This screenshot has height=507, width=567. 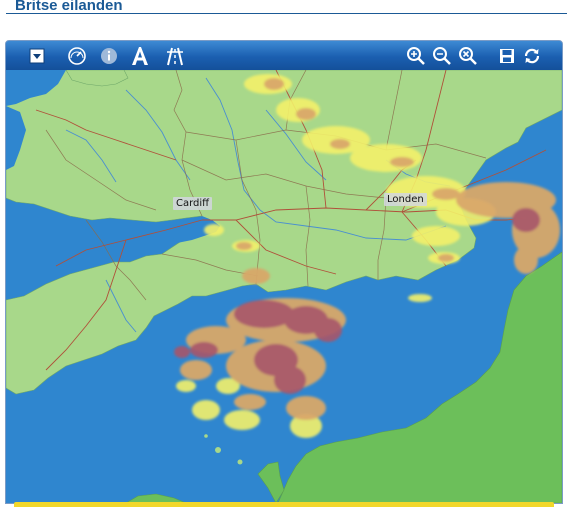 I want to click on speed-button, so click(x=77, y=56).